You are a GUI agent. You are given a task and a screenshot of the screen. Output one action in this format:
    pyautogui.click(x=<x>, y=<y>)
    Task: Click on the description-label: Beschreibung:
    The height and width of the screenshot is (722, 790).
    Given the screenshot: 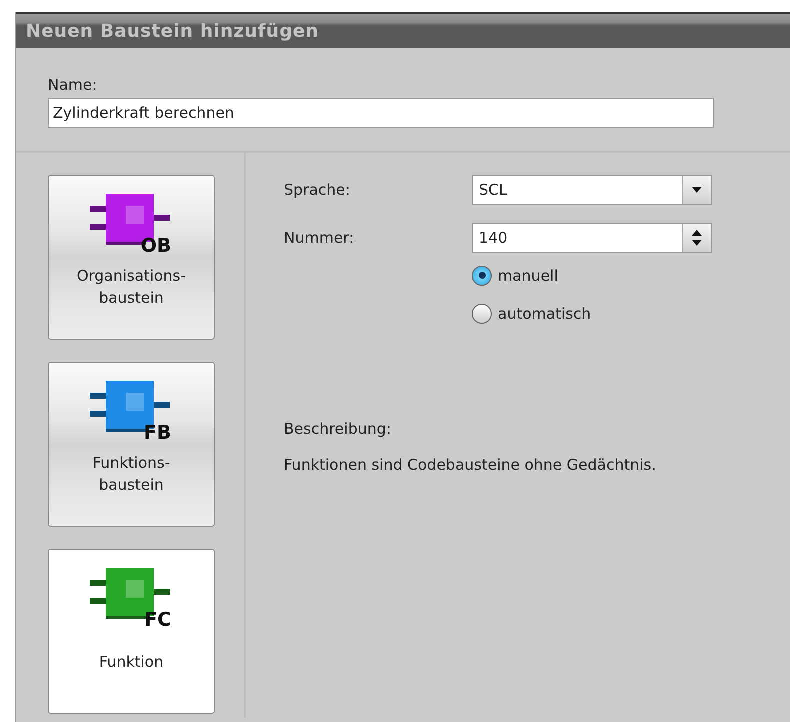 What is the action you would take?
    pyautogui.click(x=338, y=429)
    